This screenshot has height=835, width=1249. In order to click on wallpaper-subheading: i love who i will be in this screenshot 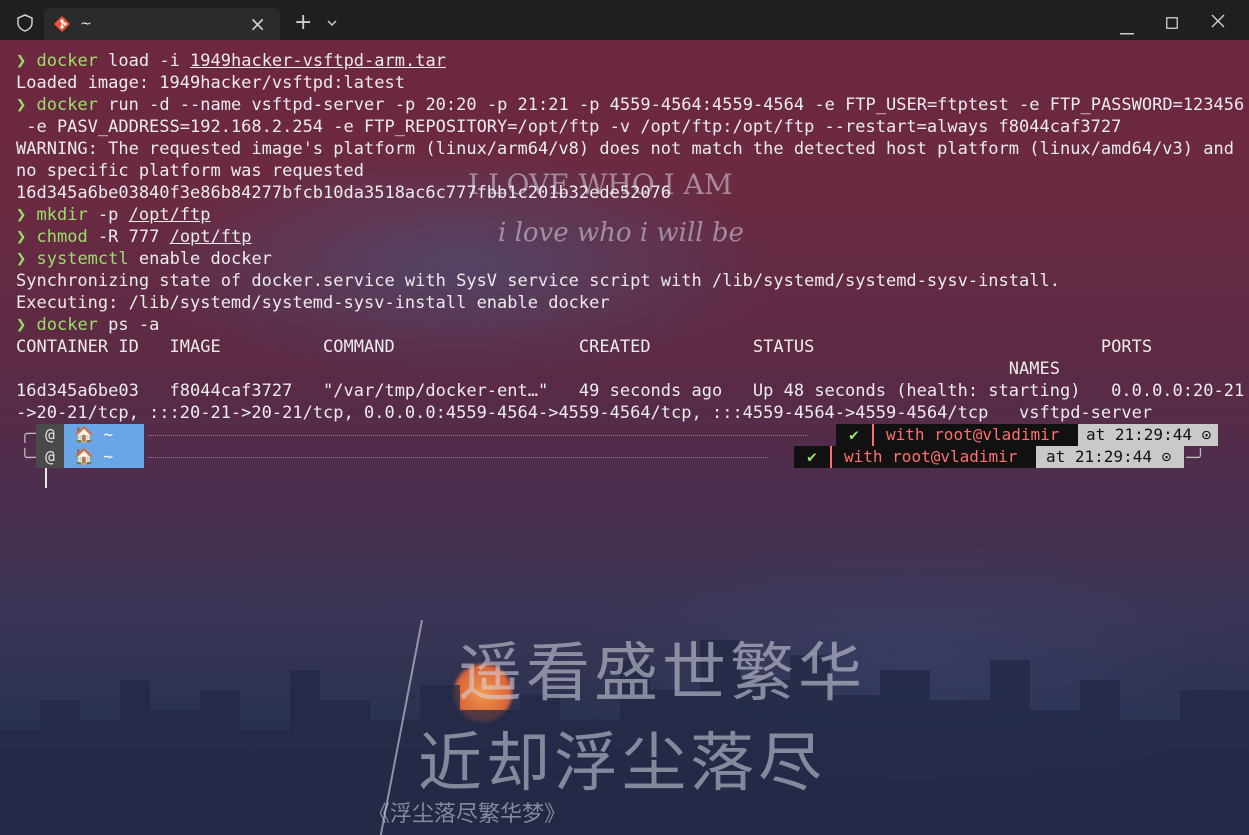, I will do `click(621, 233)`.